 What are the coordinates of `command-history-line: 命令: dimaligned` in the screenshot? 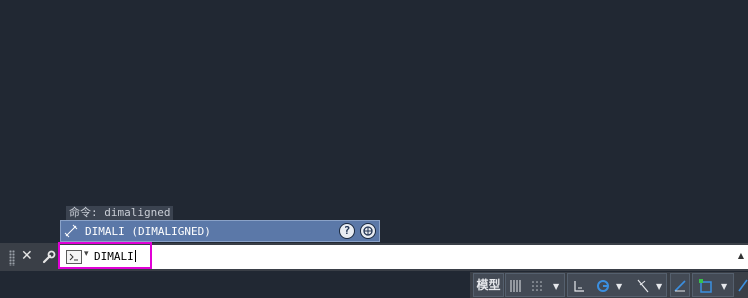 It's located at (120, 213).